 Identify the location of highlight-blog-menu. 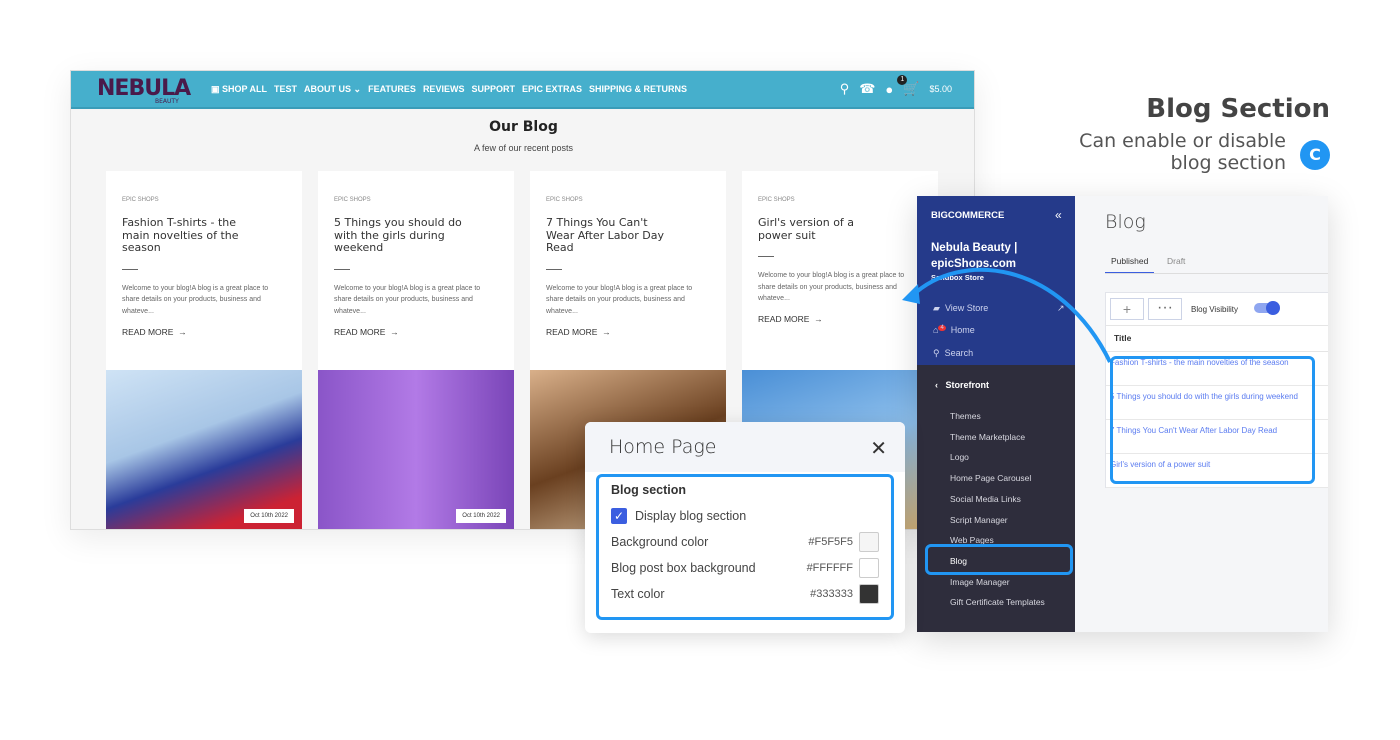
(999, 559).